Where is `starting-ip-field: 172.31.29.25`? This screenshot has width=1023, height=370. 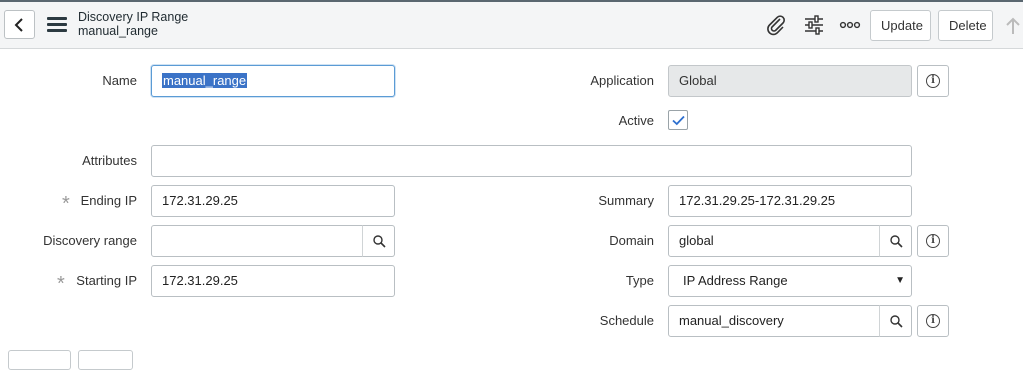 starting-ip-field: 172.31.29.25 is located at coordinates (273, 281).